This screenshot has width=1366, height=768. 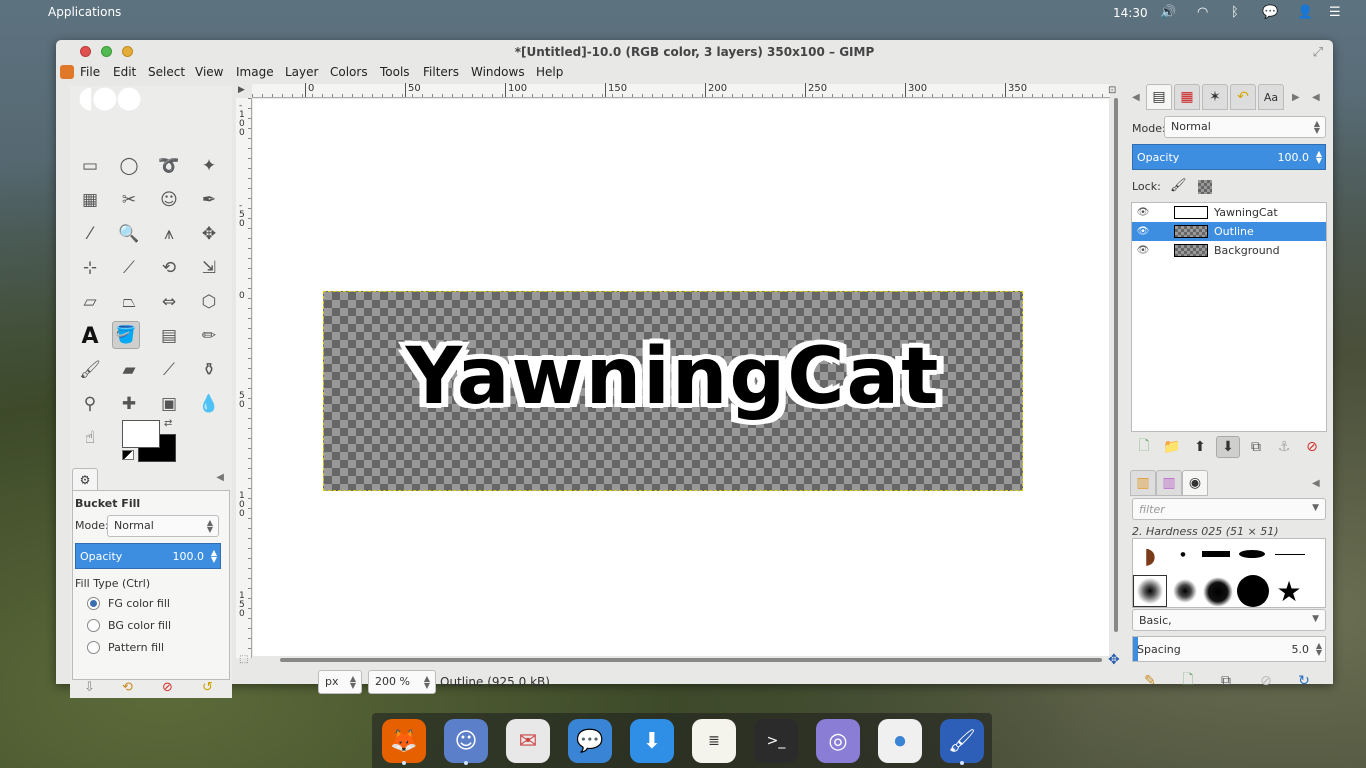 What do you see at coordinates (1150, 556) in the screenshot?
I see `brush-gimp-icon: ◗` at bounding box center [1150, 556].